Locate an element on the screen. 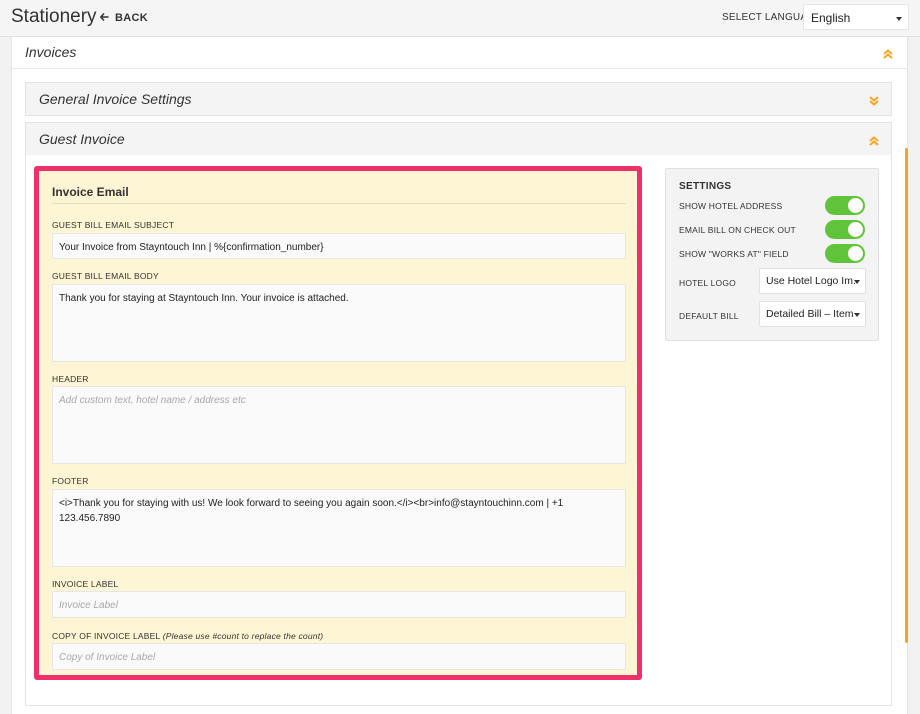 This screenshot has height=714, width=920. divider is located at coordinates (339, 203).